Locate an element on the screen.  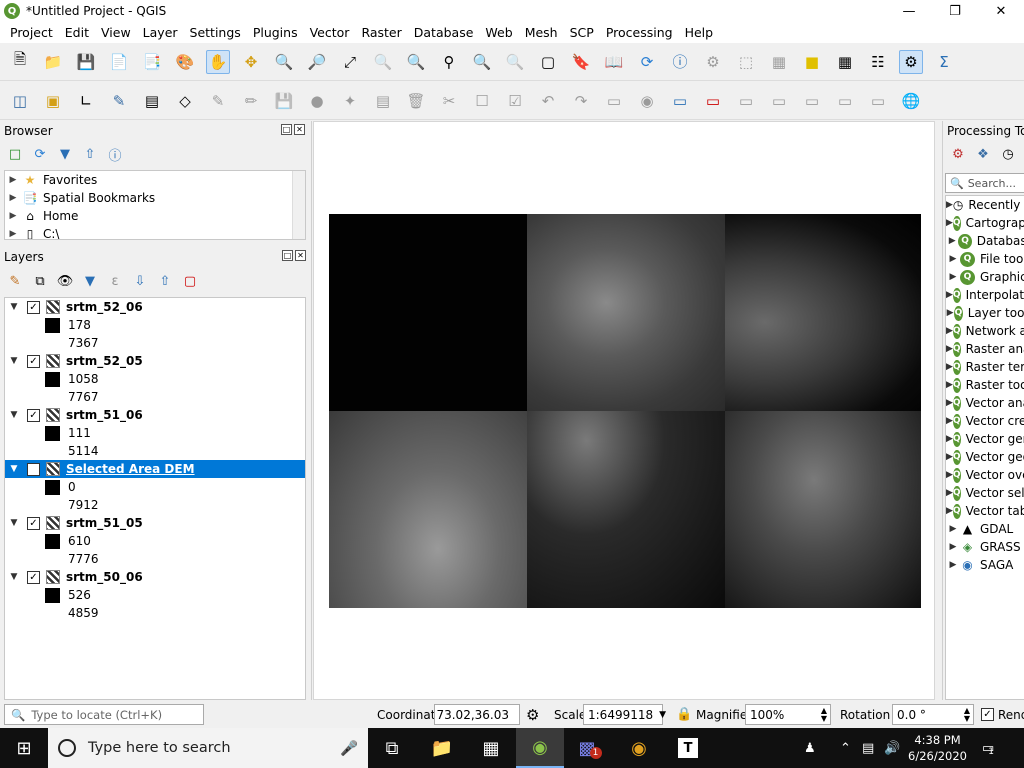
provider-cartography: ▶QCartography is located at coordinates (985, 223).